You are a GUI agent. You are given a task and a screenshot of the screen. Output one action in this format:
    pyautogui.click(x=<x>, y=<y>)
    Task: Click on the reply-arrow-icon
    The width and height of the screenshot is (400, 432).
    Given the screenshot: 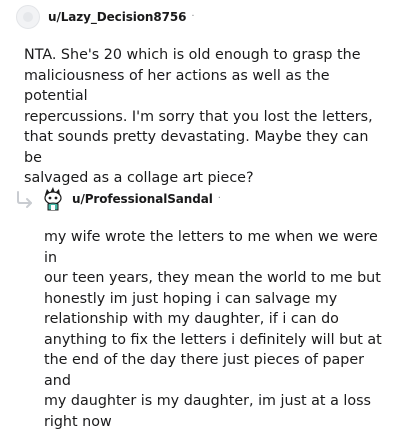 What is the action you would take?
    pyautogui.click(x=24, y=199)
    